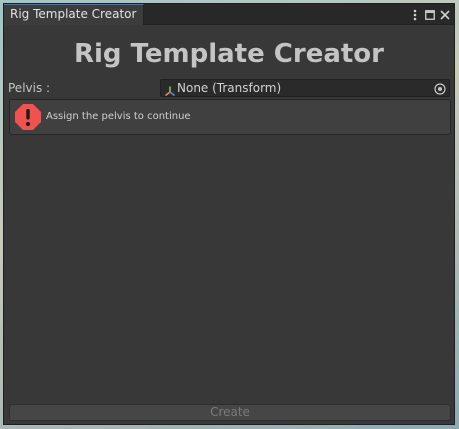 The height and width of the screenshot is (429, 459). I want to click on maximize-icon, so click(430, 15).